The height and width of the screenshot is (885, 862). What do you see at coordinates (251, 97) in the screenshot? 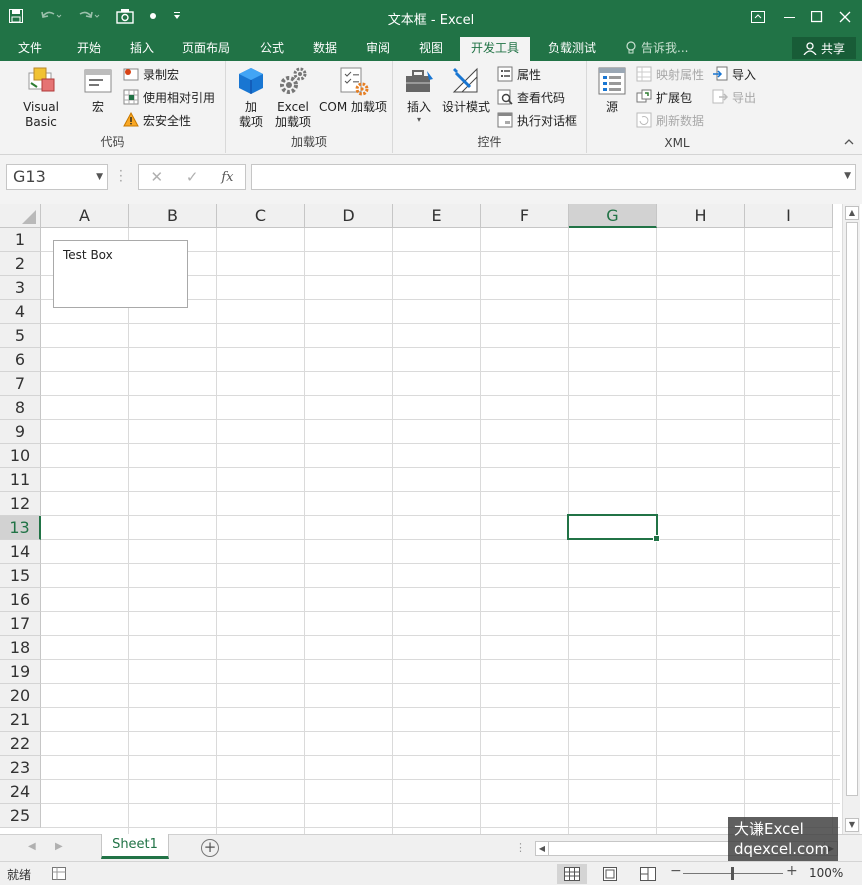
I see `addins-button: 加 载项` at bounding box center [251, 97].